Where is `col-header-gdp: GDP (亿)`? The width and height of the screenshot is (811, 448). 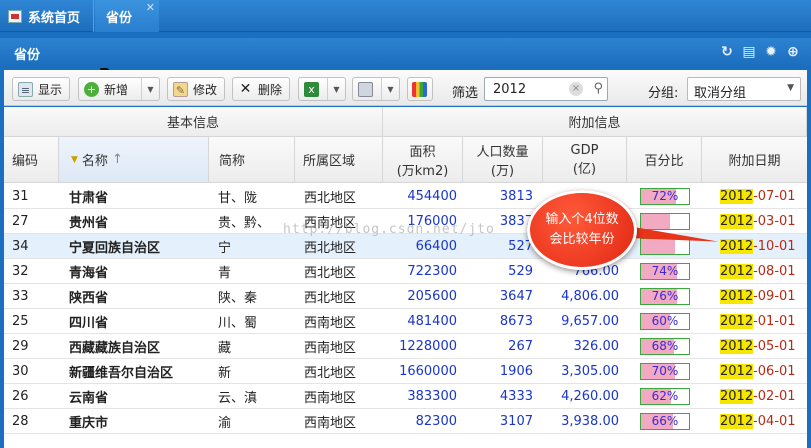
col-header-gdp: GDP (亿) is located at coordinates (585, 160).